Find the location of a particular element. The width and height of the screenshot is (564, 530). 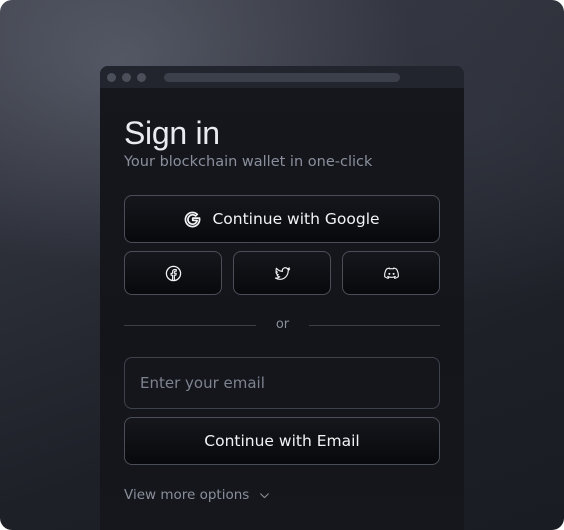

continue-with-google-button: Continue with Google is located at coordinates (282, 219).